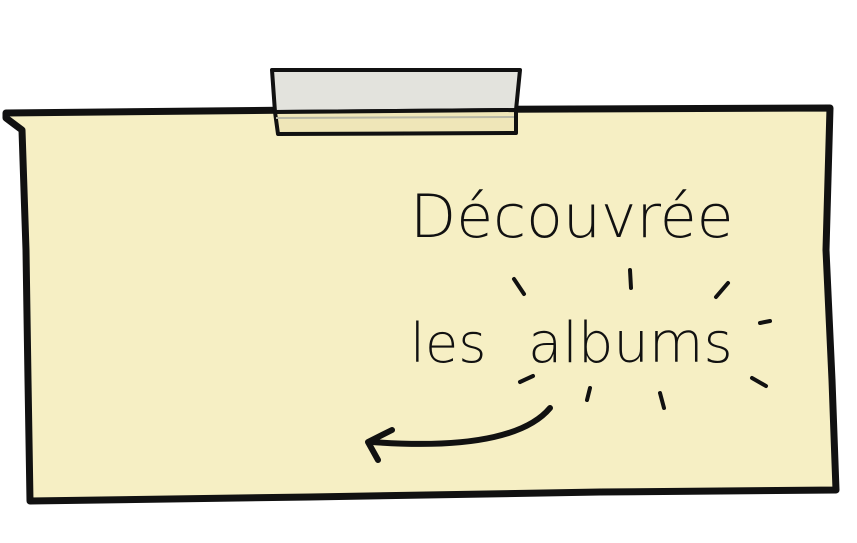 The height and width of the screenshot is (543, 857). I want to click on note-line-2-highlight: albums, so click(630, 343).